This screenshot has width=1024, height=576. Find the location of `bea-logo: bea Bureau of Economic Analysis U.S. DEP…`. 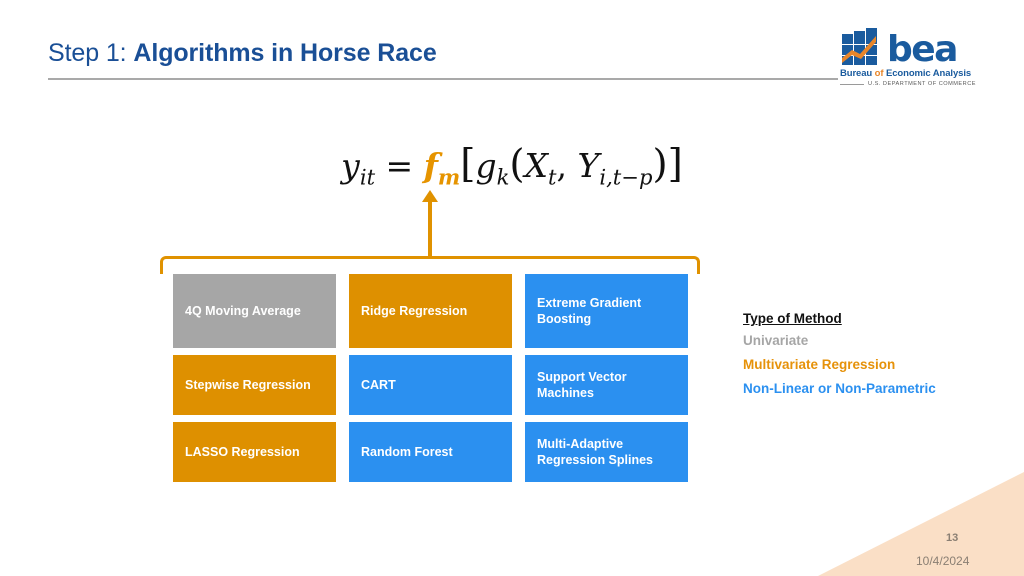

bea-logo: bea Bureau of Economic Analysis U.S. DEP… is located at coordinates (920, 57).